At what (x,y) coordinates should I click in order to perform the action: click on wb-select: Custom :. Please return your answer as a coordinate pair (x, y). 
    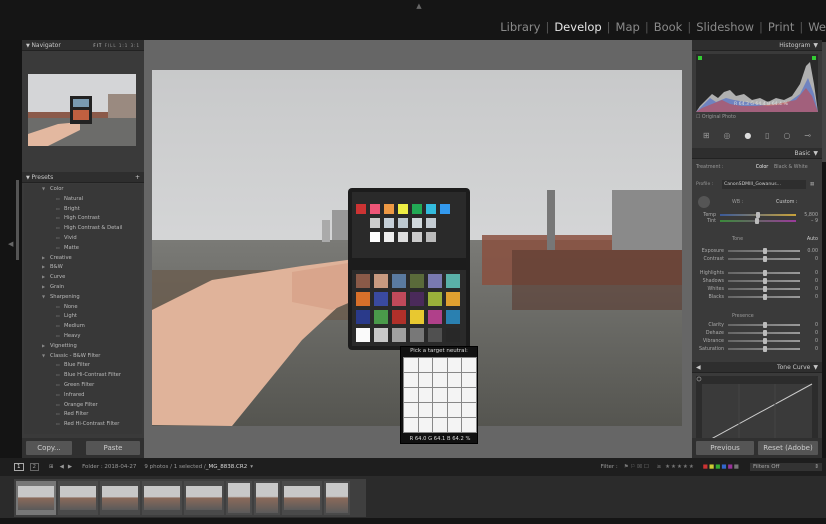
    Looking at the image, I should click on (787, 202).